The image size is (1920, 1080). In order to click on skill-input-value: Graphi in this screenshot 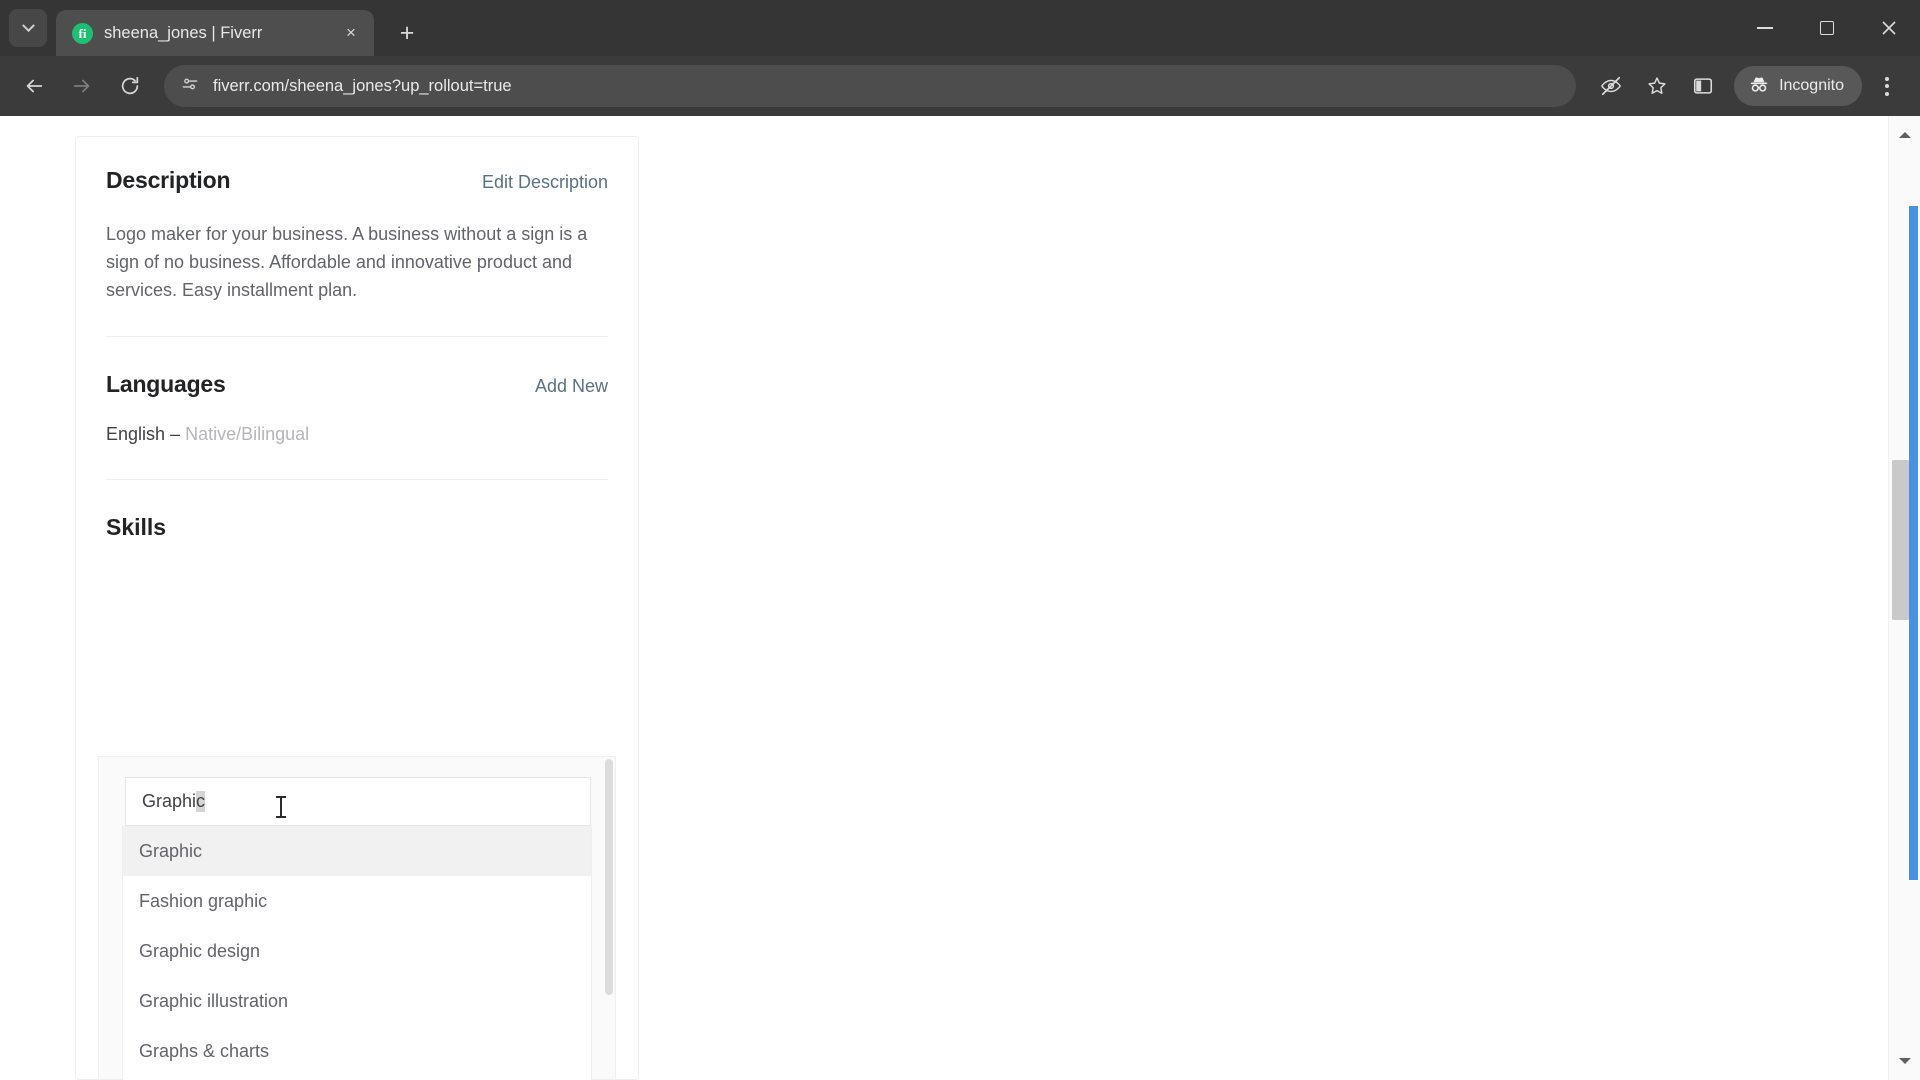, I will do `click(169, 801)`.